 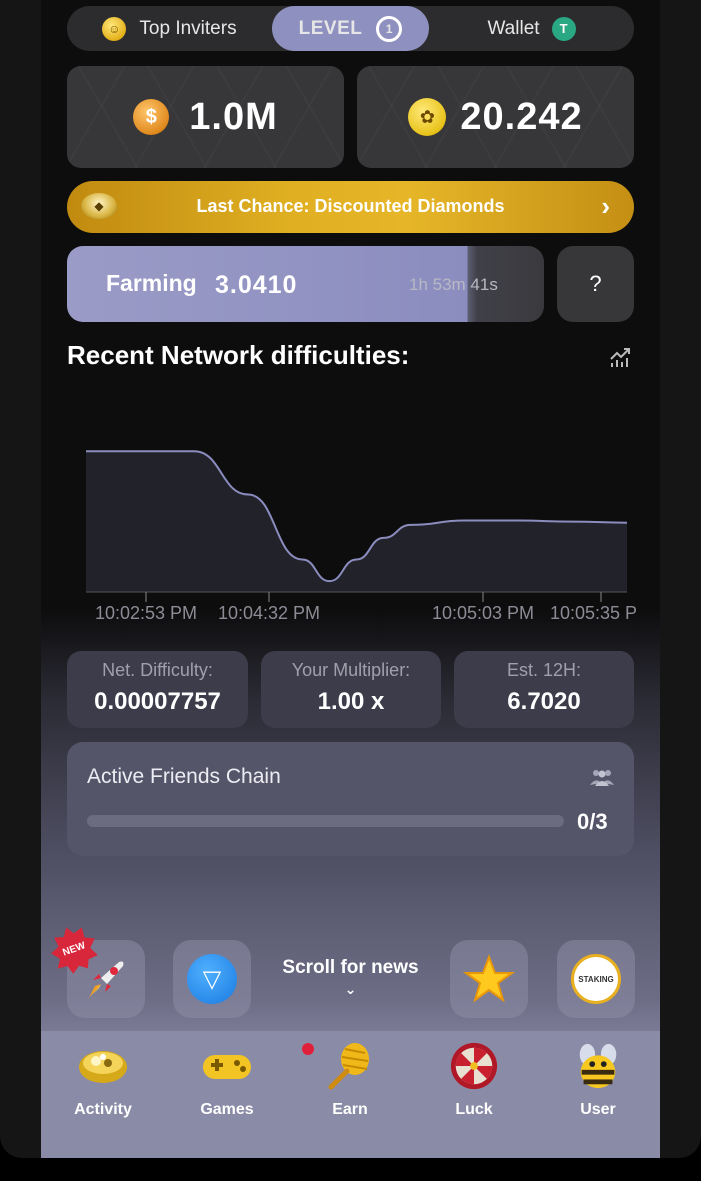 I want to click on nav-item-games: Games, so click(x=227, y=1086).